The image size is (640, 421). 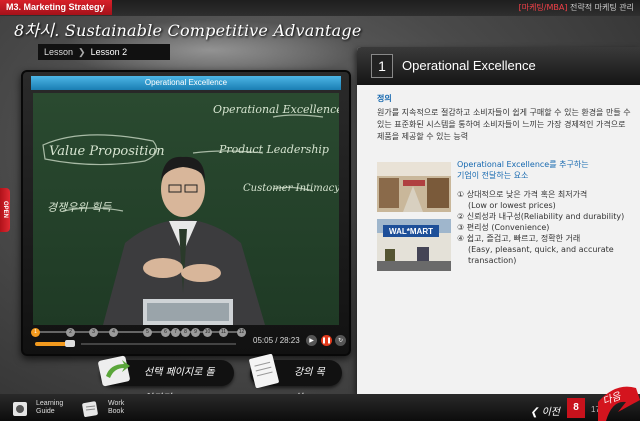 What do you see at coordinates (70, 343) in the screenshot?
I see `seek-handle` at bounding box center [70, 343].